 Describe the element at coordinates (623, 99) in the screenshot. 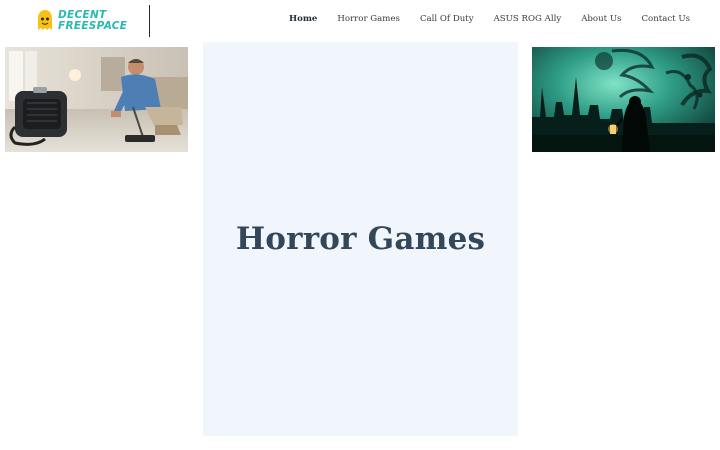

I see `horror-monster-city-image` at that location.